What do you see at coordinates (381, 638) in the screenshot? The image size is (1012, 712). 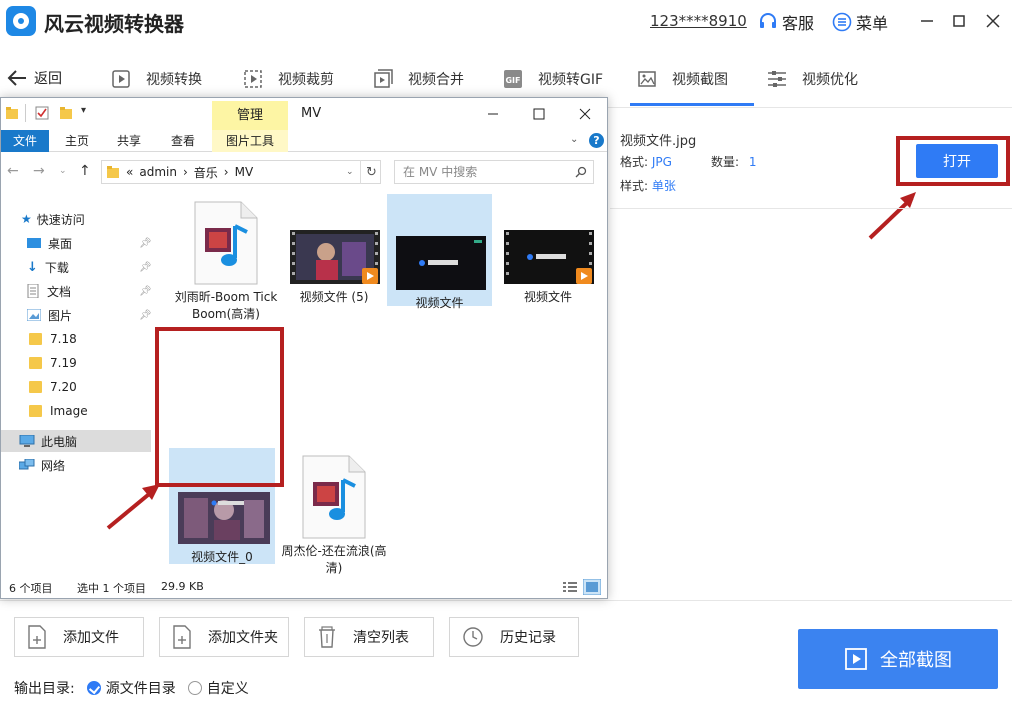 I see `clear-list-label: 清空列表` at bounding box center [381, 638].